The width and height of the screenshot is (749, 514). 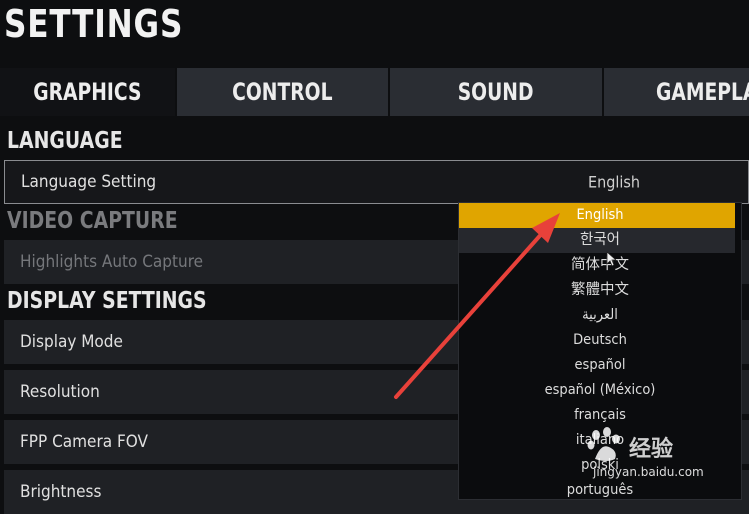 What do you see at coordinates (614, 182) in the screenshot?
I see `language-setting-value: English` at bounding box center [614, 182].